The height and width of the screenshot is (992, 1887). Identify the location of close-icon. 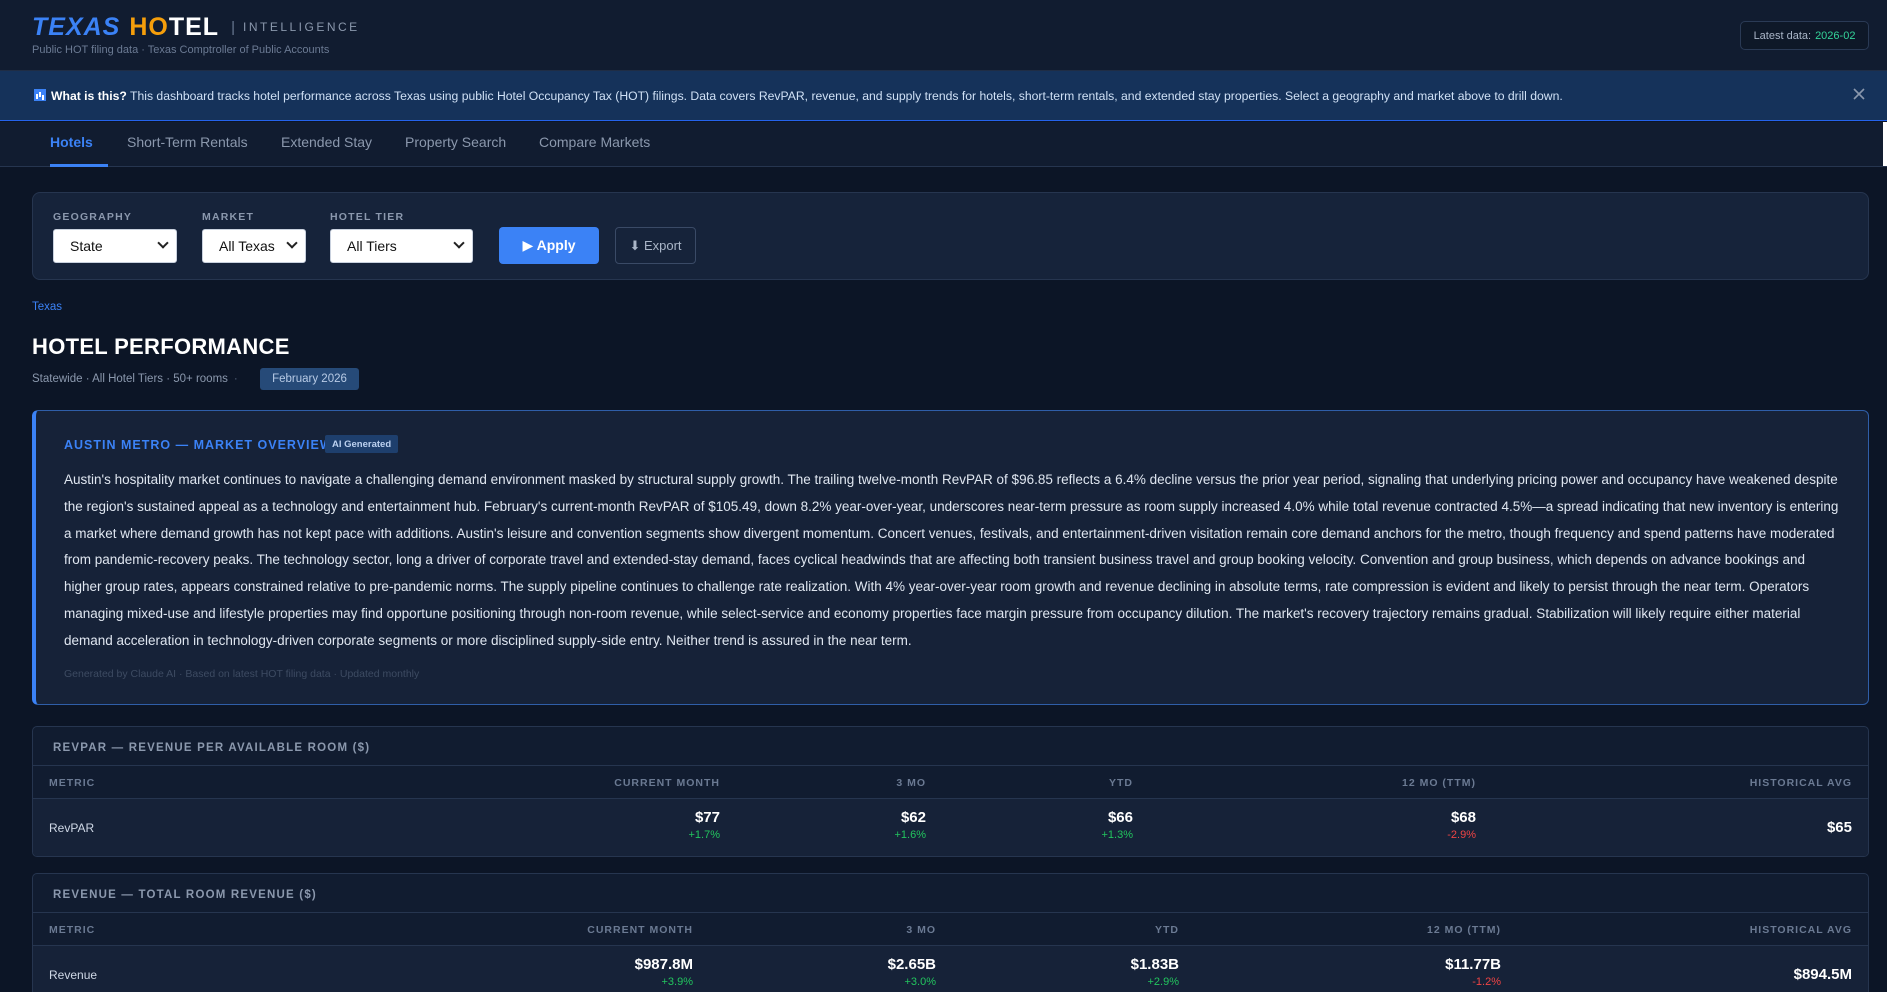
(1859, 94).